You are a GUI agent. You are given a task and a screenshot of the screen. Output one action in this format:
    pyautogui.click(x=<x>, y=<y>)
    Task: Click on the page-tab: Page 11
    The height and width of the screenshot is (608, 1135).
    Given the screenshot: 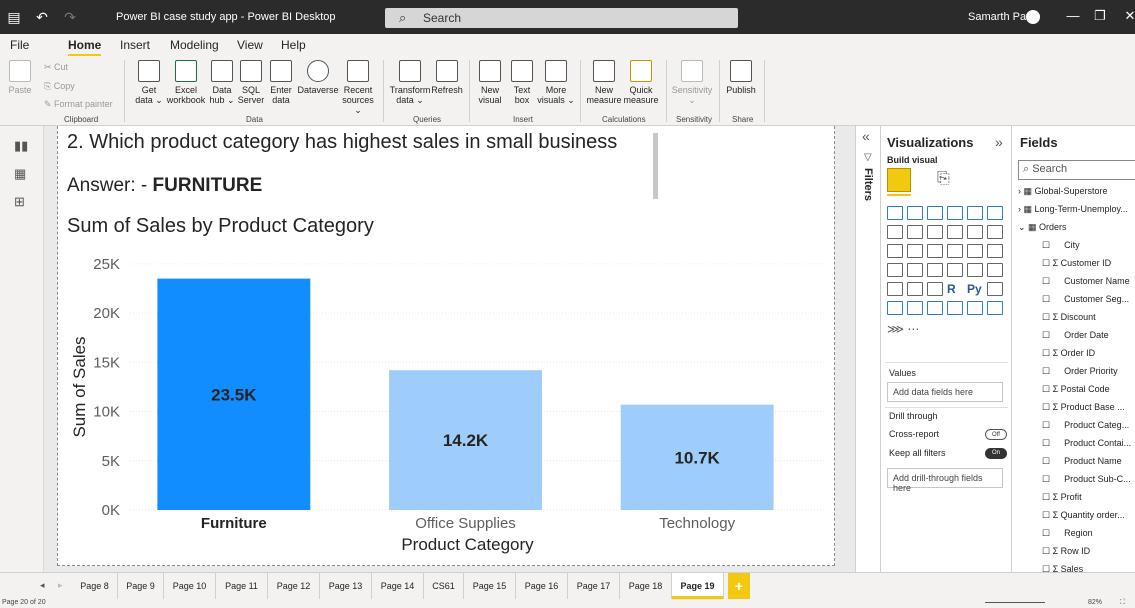 What is the action you would take?
    pyautogui.click(x=242, y=586)
    